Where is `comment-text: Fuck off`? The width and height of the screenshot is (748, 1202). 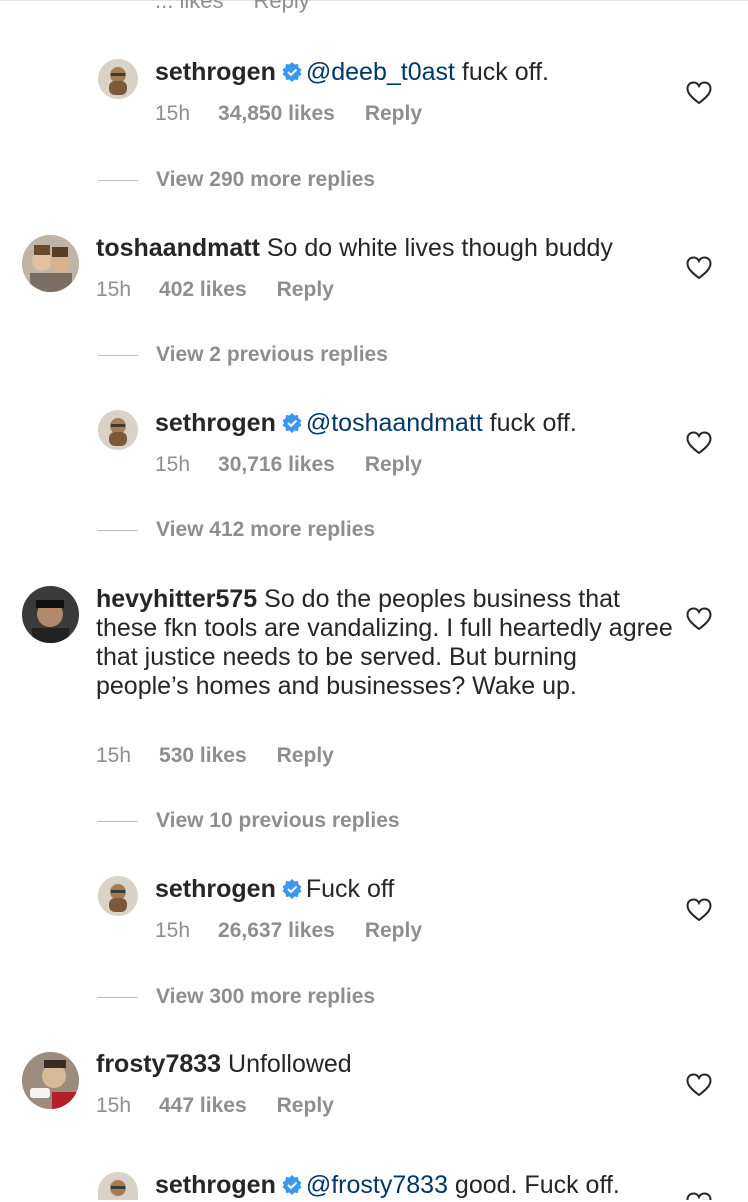
comment-text: Fuck off is located at coordinates (350, 889).